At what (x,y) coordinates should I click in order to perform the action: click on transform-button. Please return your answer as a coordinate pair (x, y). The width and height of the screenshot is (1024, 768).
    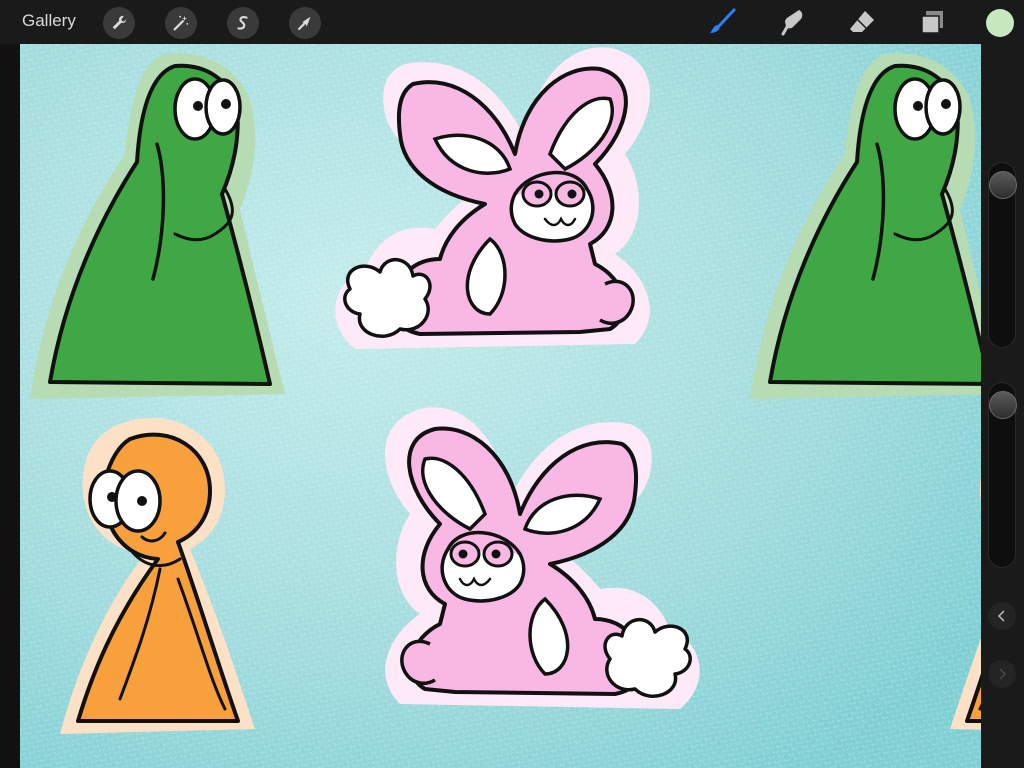
    Looking at the image, I should click on (305, 23).